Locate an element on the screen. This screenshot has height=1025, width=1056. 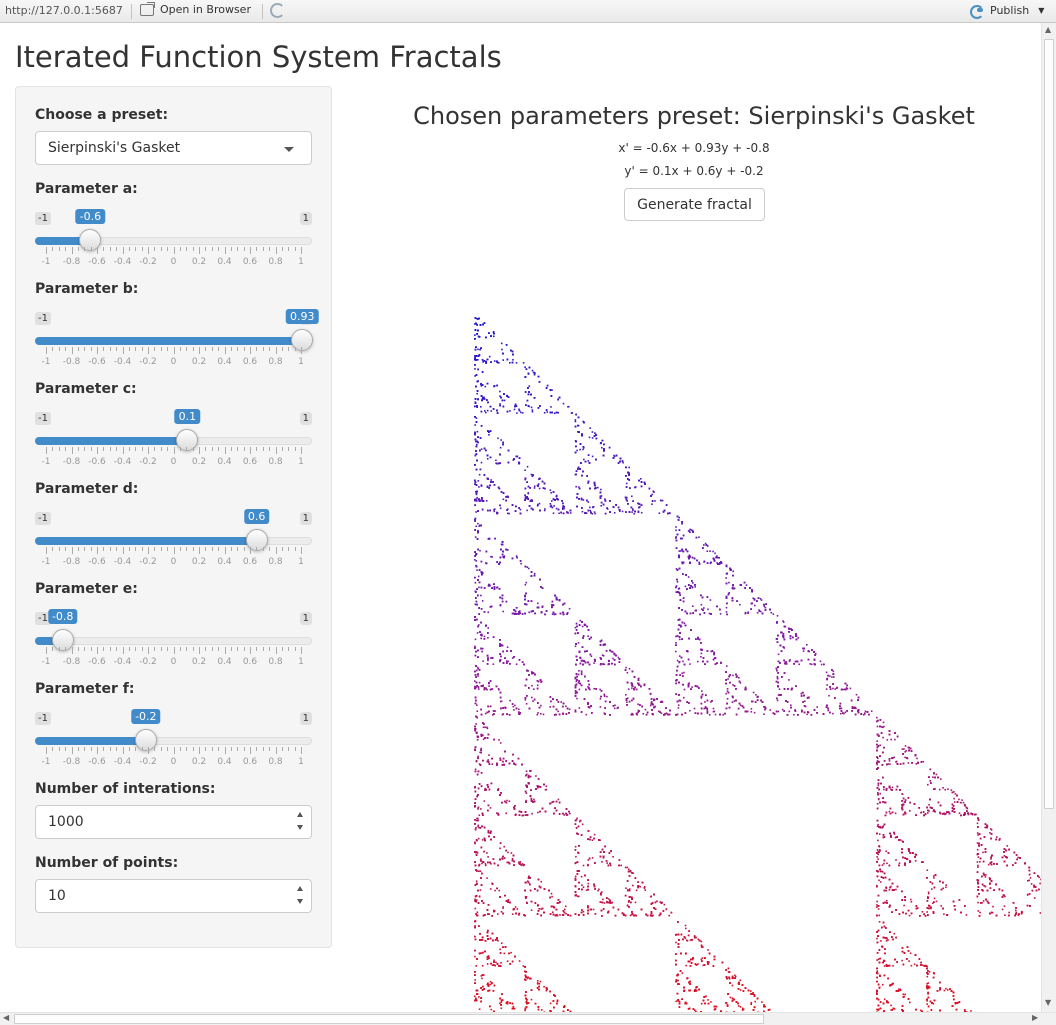
scroll-left-icon: ◀ is located at coordinates (6, 1017).